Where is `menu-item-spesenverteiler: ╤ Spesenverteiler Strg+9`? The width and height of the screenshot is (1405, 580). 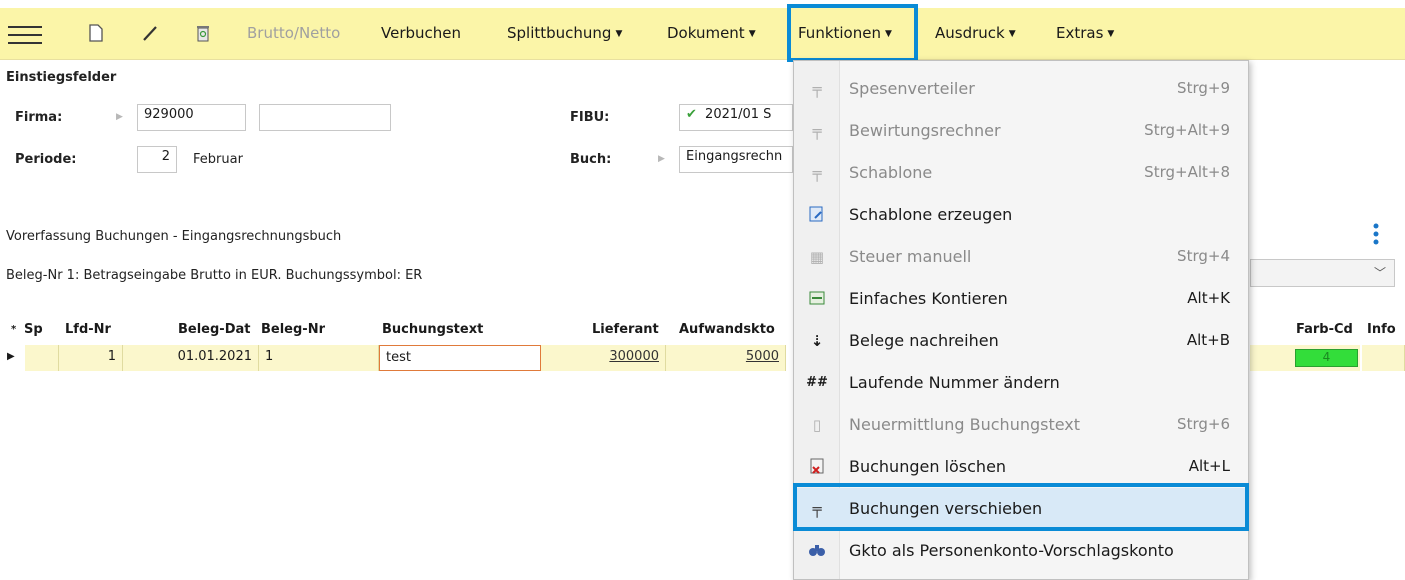
menu-item-spesenverteiler: ╤ Spesenverteiler Strg+9 is located at coordinates (1021, 89).